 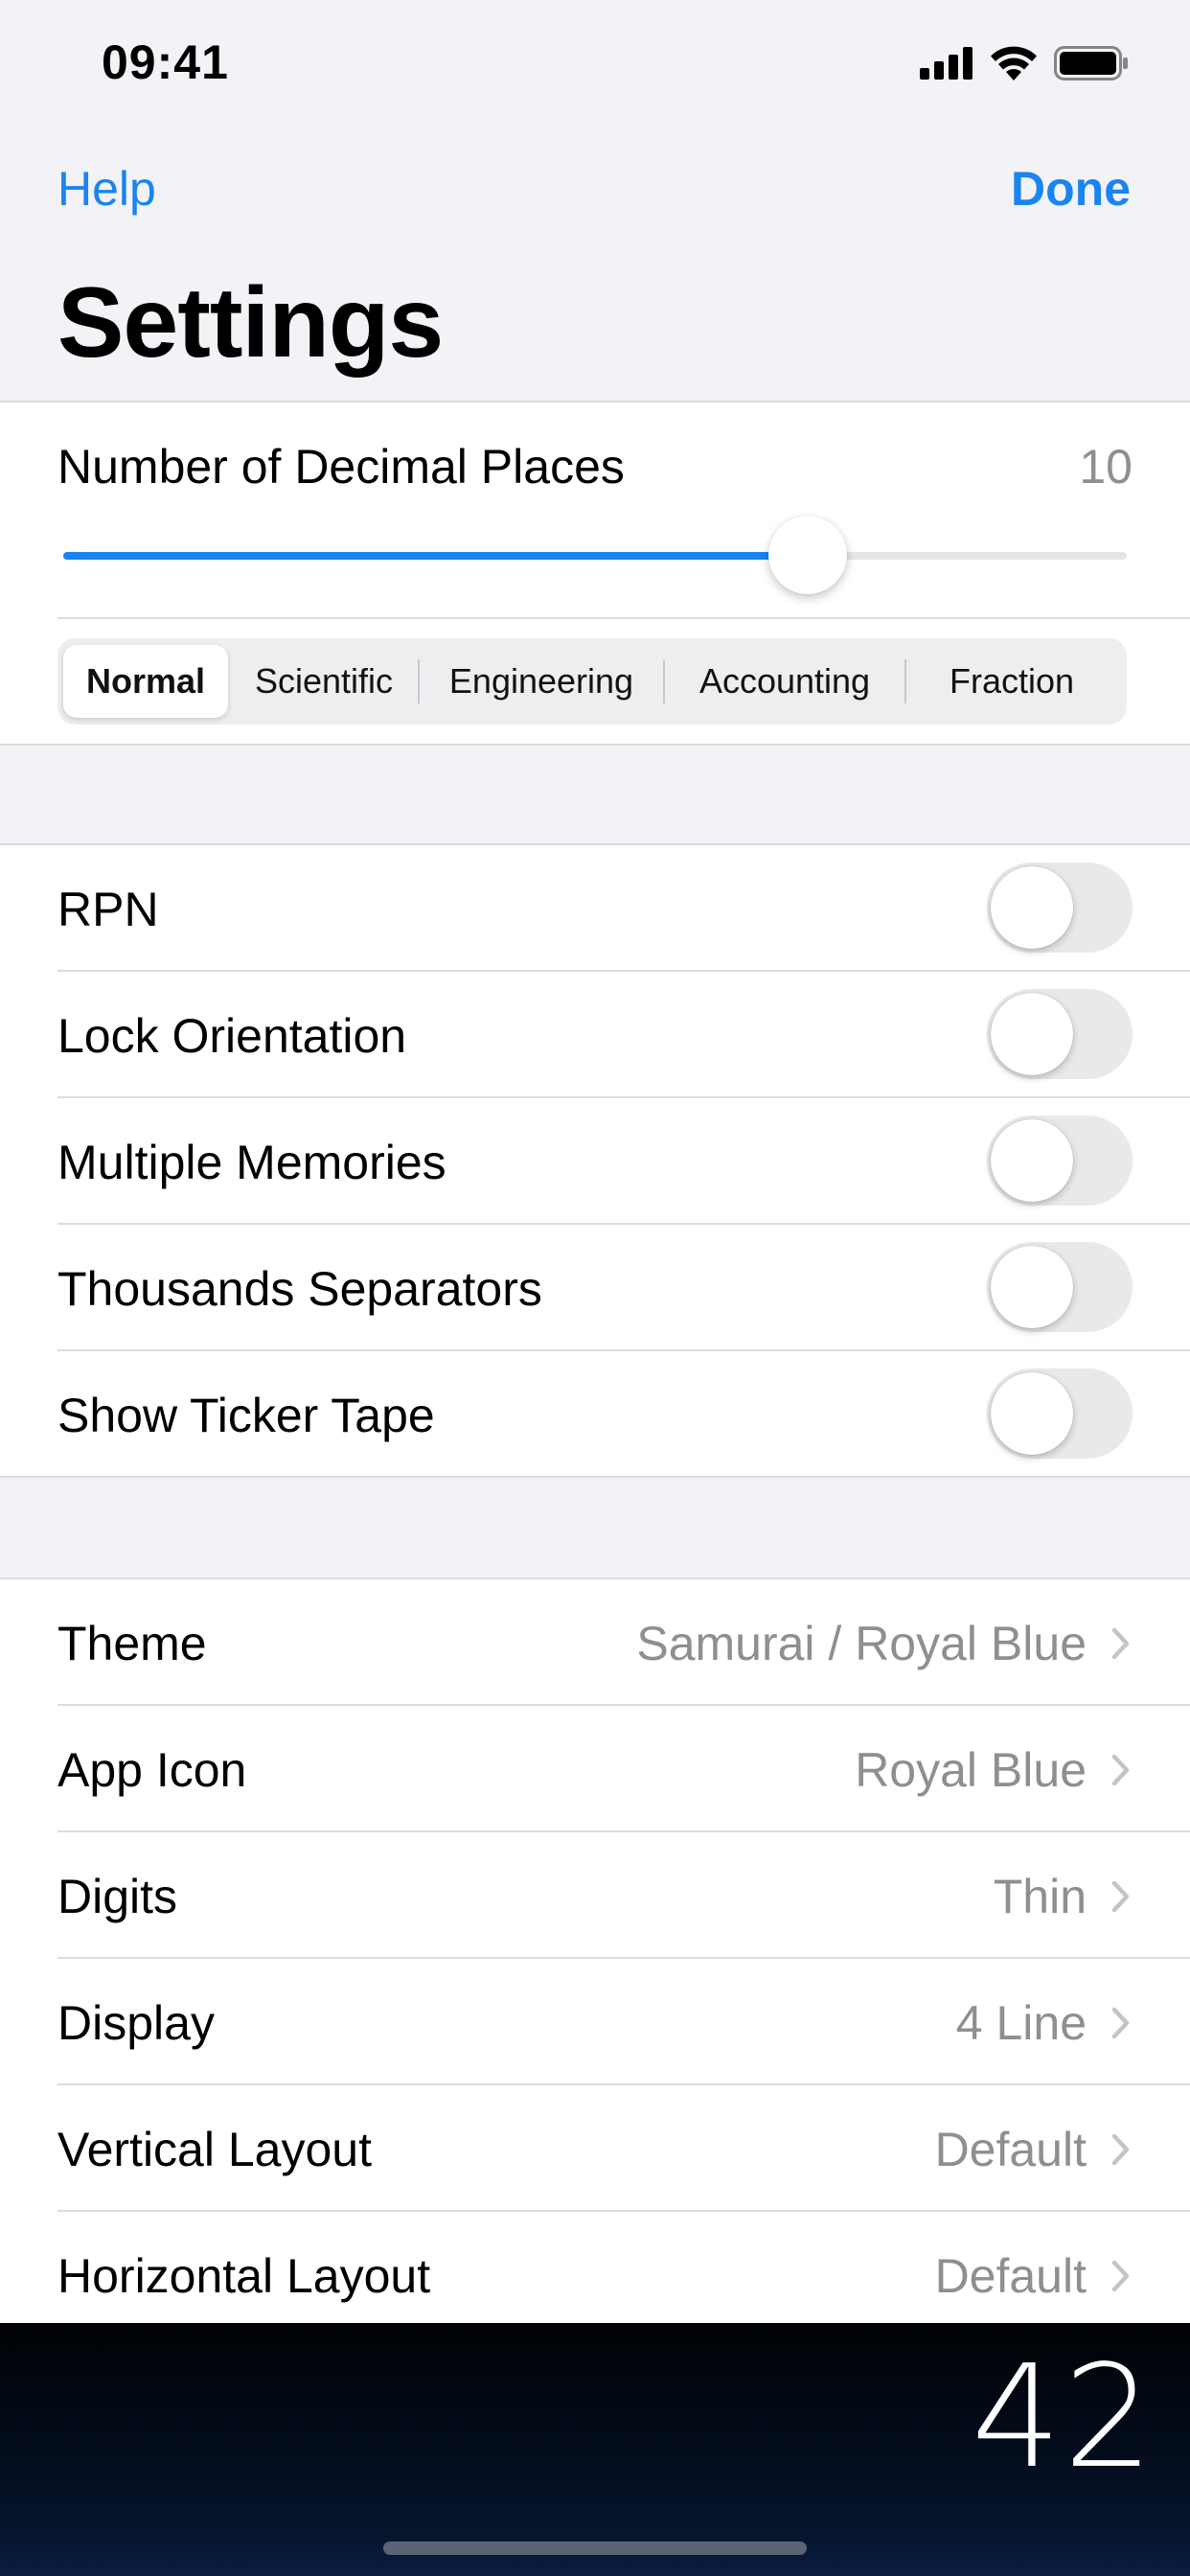 What do you see at coordinates (136, 2023) in the screenshot?
I see `option-label: Display` at bounding box center [136, 2023].